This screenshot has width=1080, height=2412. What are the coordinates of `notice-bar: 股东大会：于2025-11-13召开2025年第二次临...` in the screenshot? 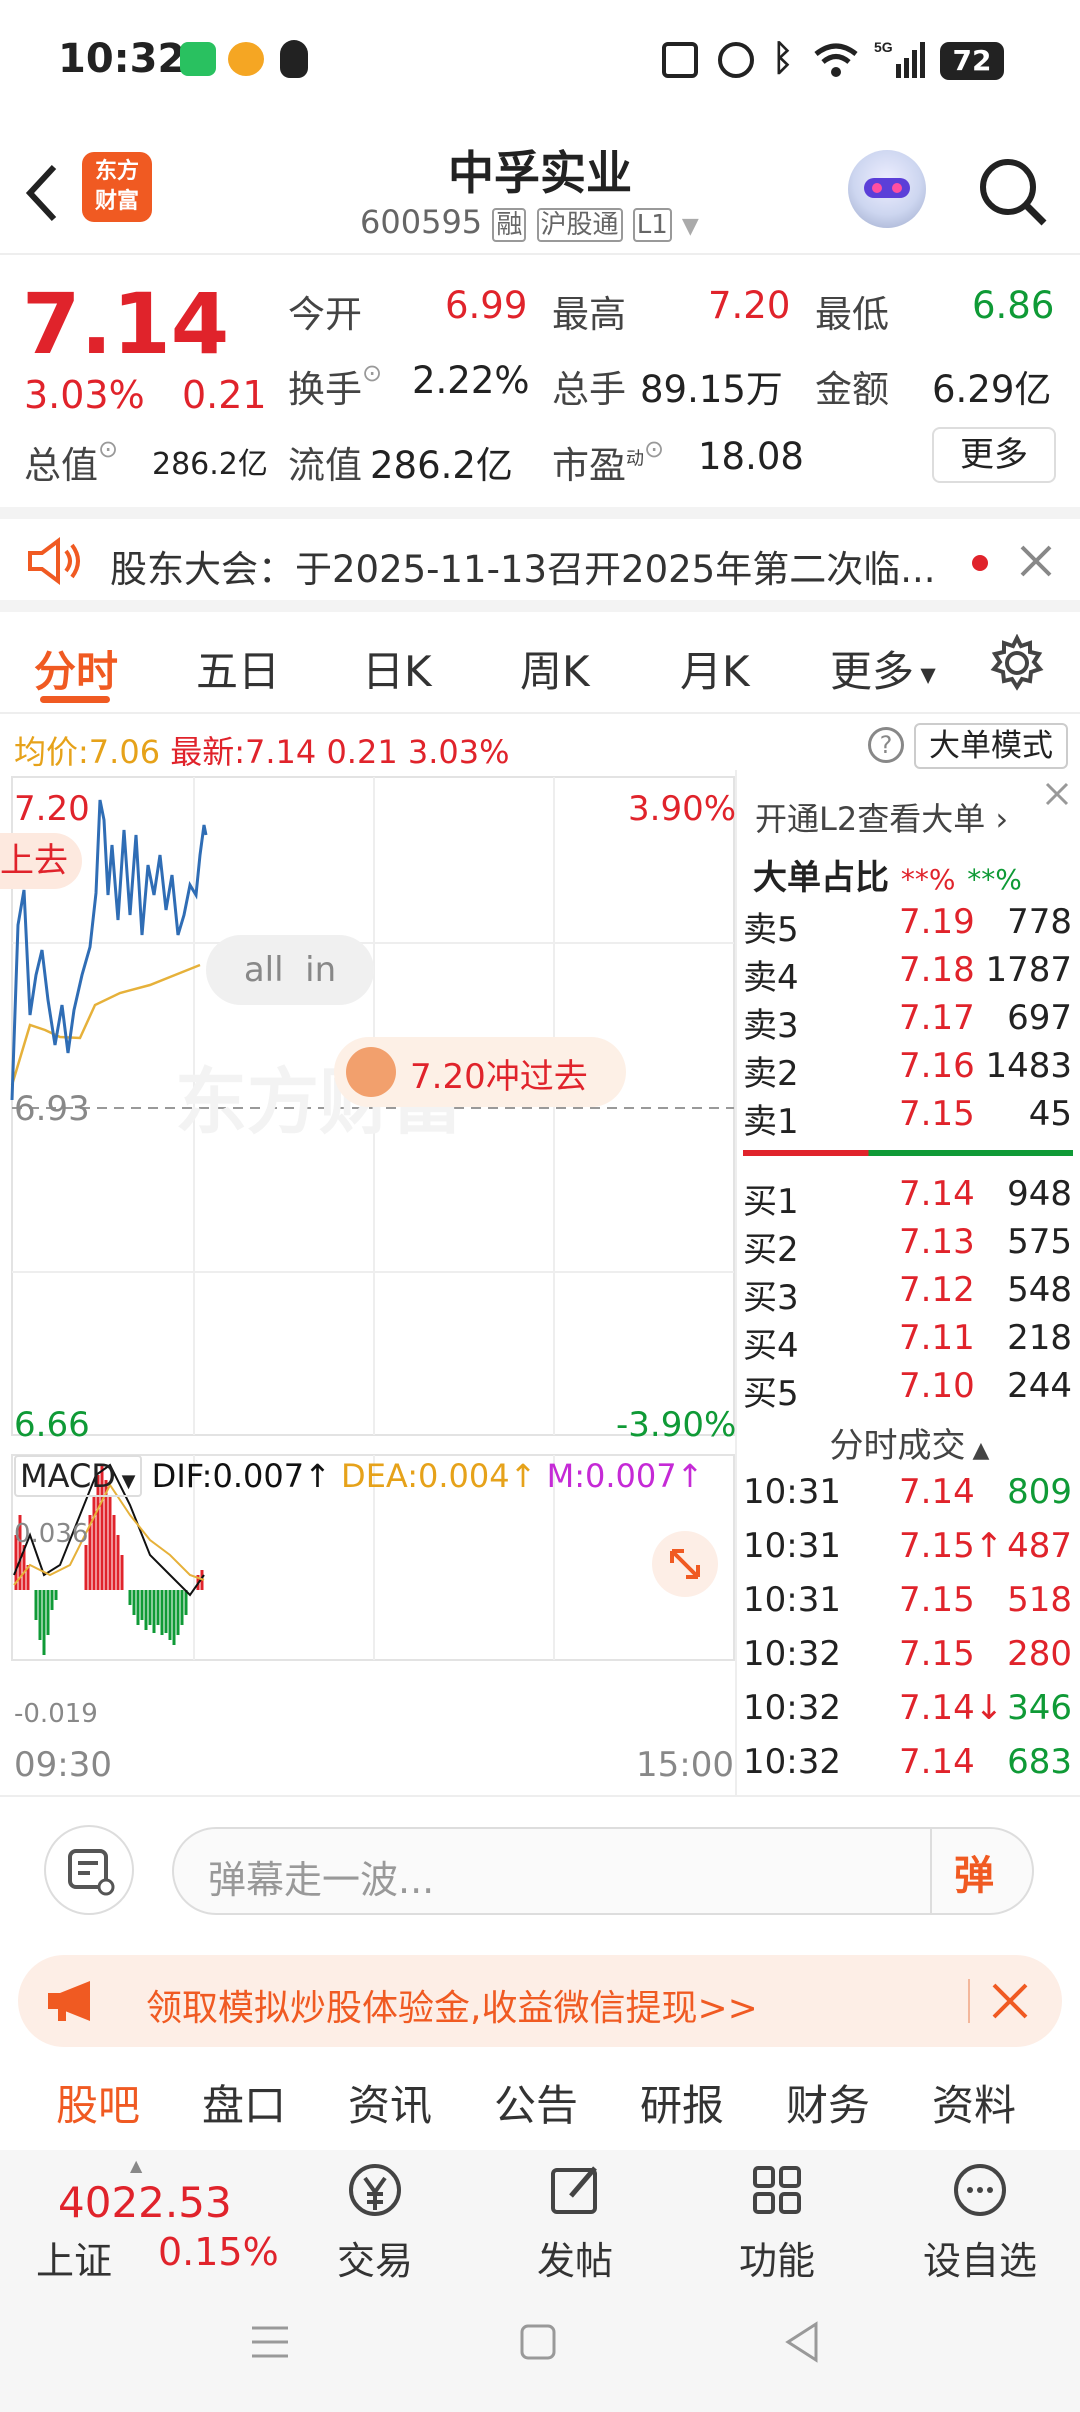 It's located at (540, 559).